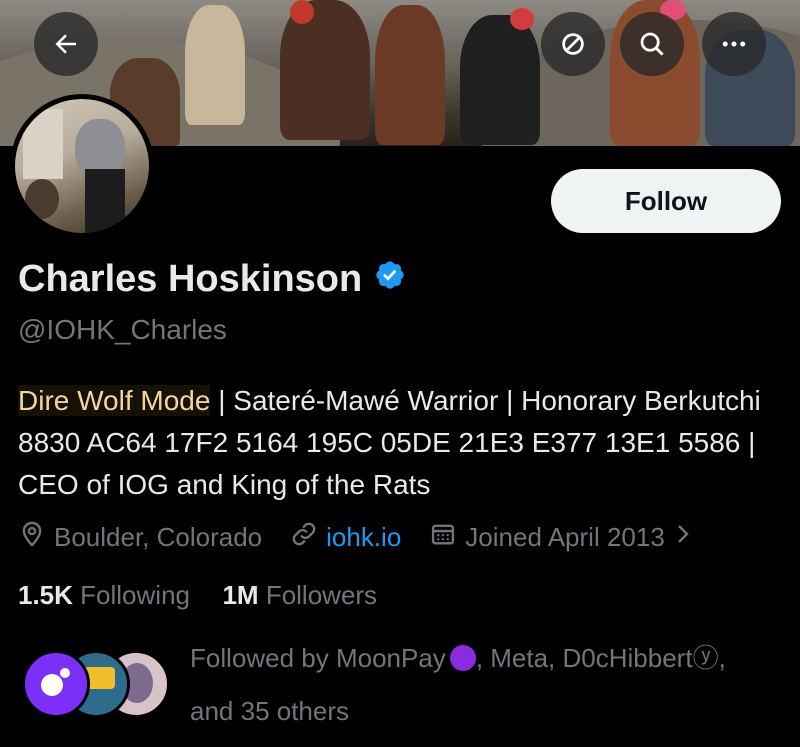 Image resolution: width=800 pixels, height=747 pixels. I want to click on no-sign-icon, so click(573, 44).